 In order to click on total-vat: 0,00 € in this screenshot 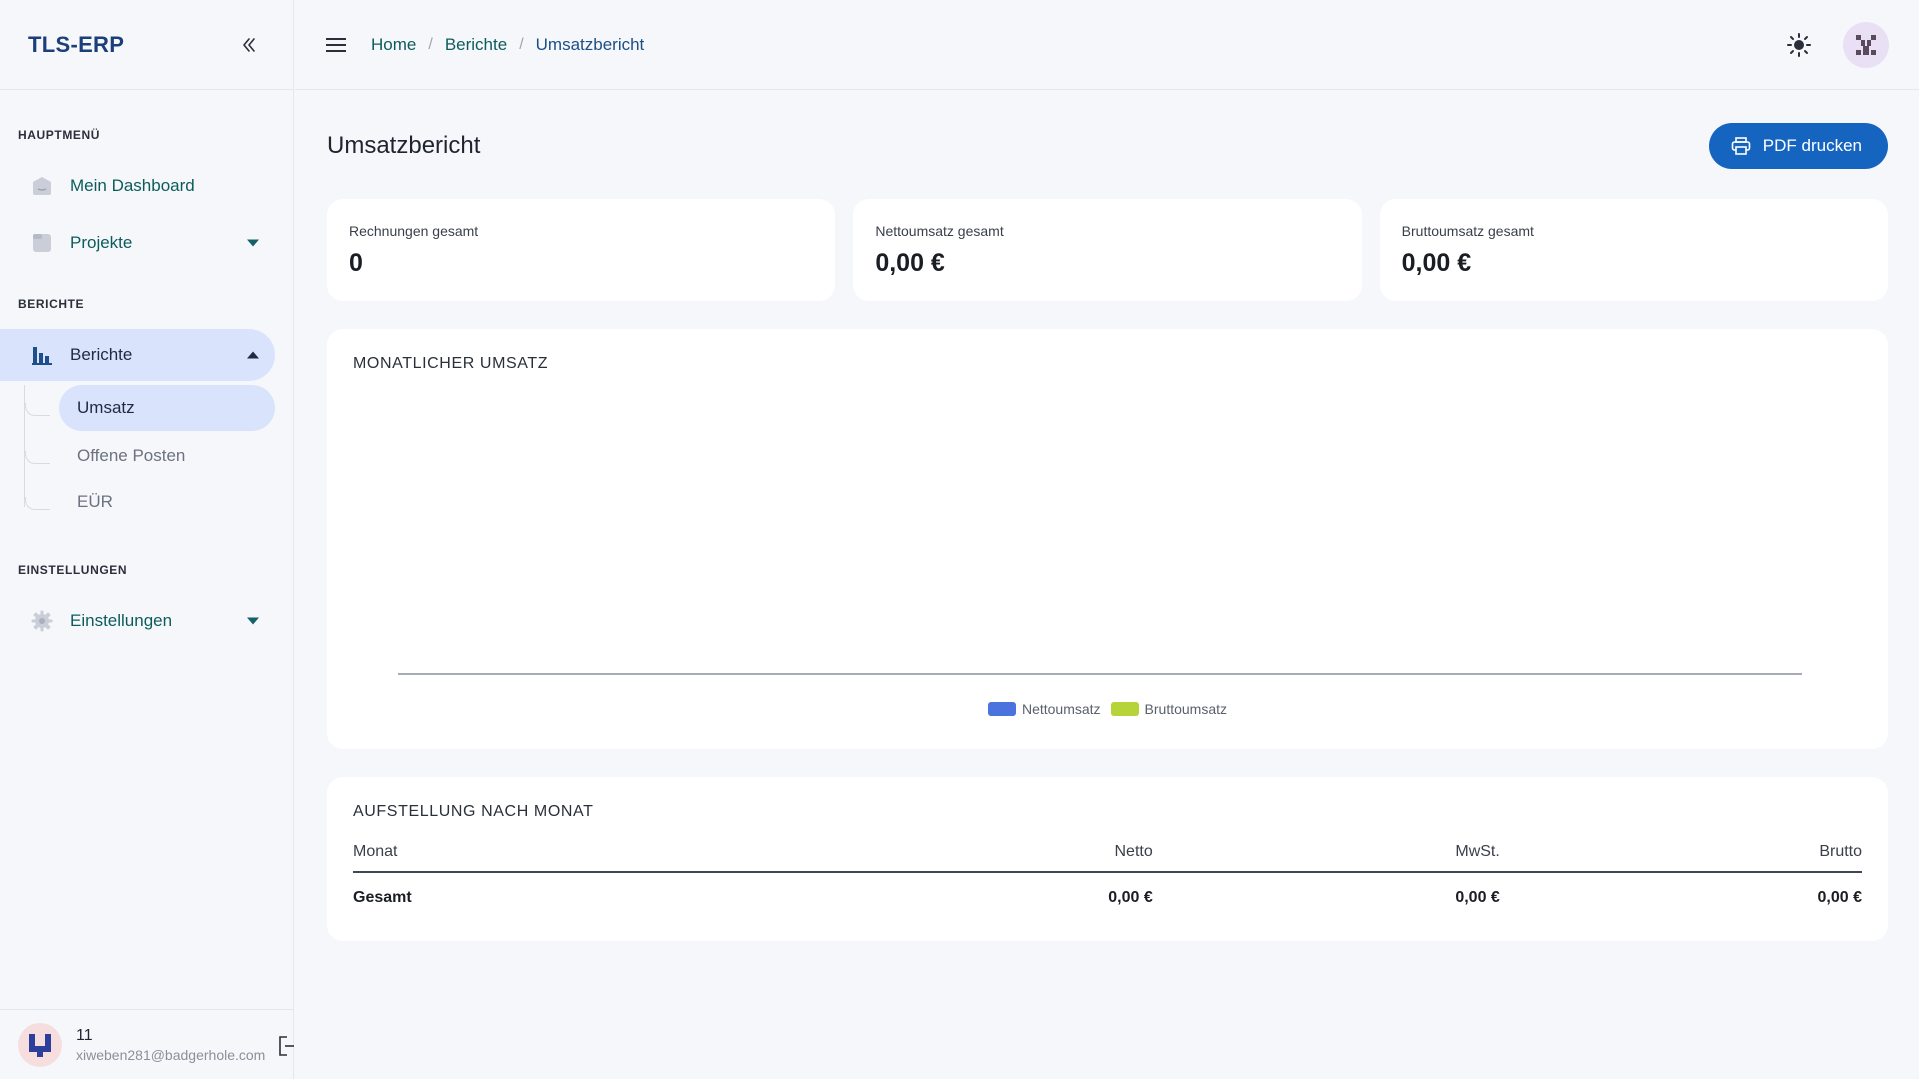, I will do `click(1477, 897)`.